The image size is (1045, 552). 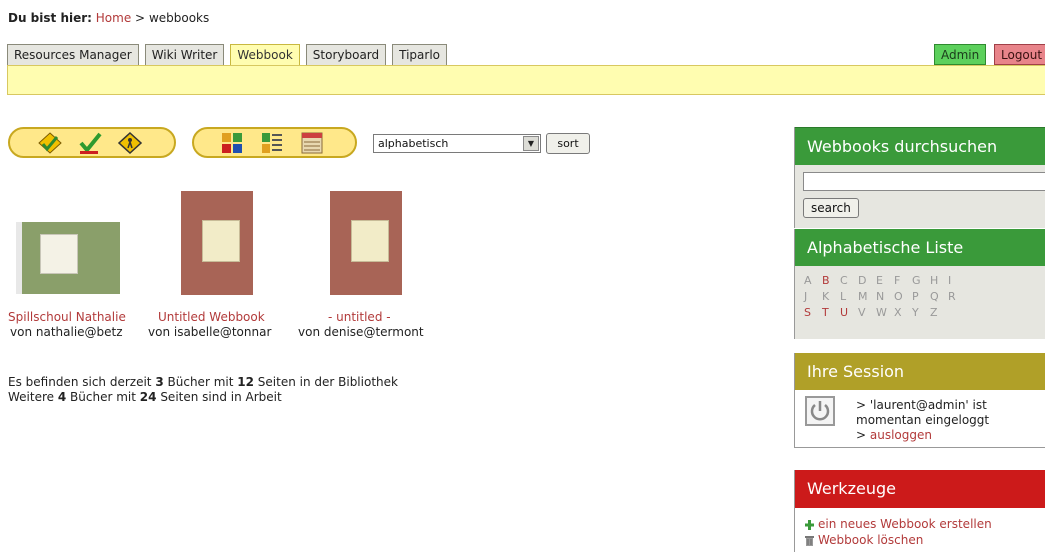 I want to click on book-title-link: Spillschoul Nathalie, so click(x=67, y=317).